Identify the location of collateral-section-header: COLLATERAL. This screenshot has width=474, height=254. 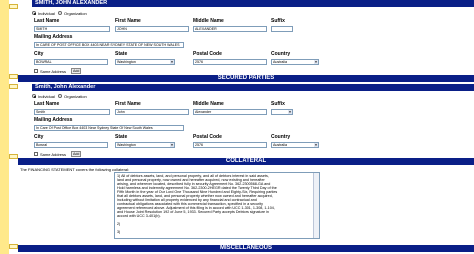
(246, 161).